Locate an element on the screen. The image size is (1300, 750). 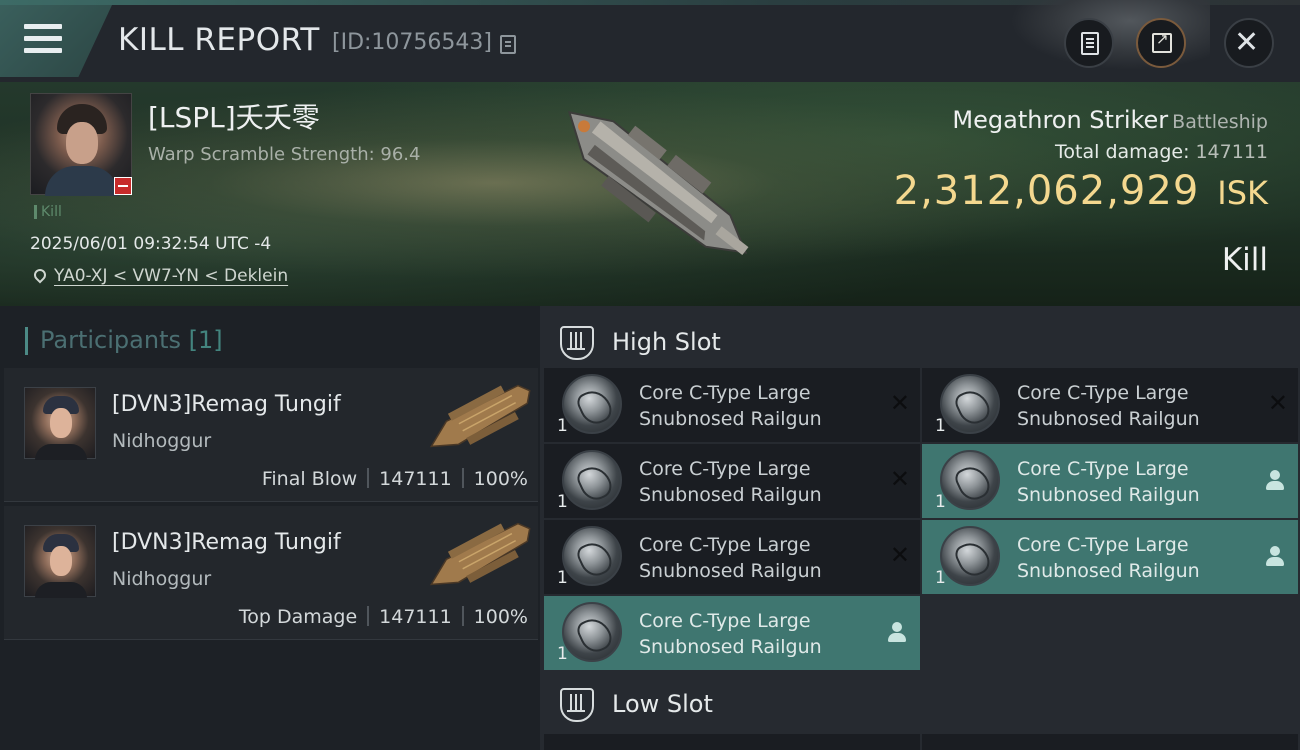
portrait-face is located at coordinates (82, 143).